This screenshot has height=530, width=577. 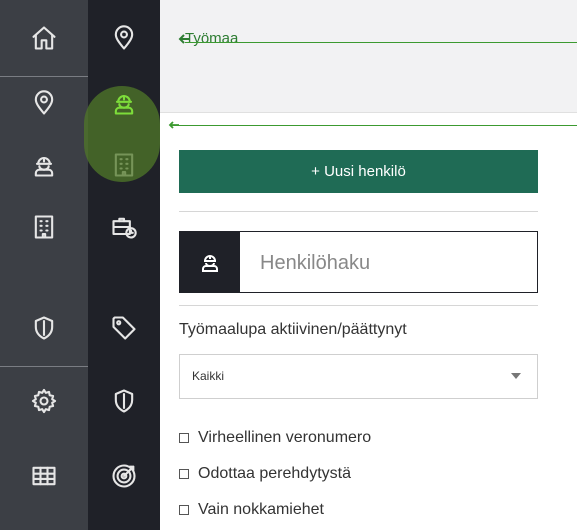 I want to click on foremen-only-checkbox: Vain nokkamiehet, so click(x=251, y=510).